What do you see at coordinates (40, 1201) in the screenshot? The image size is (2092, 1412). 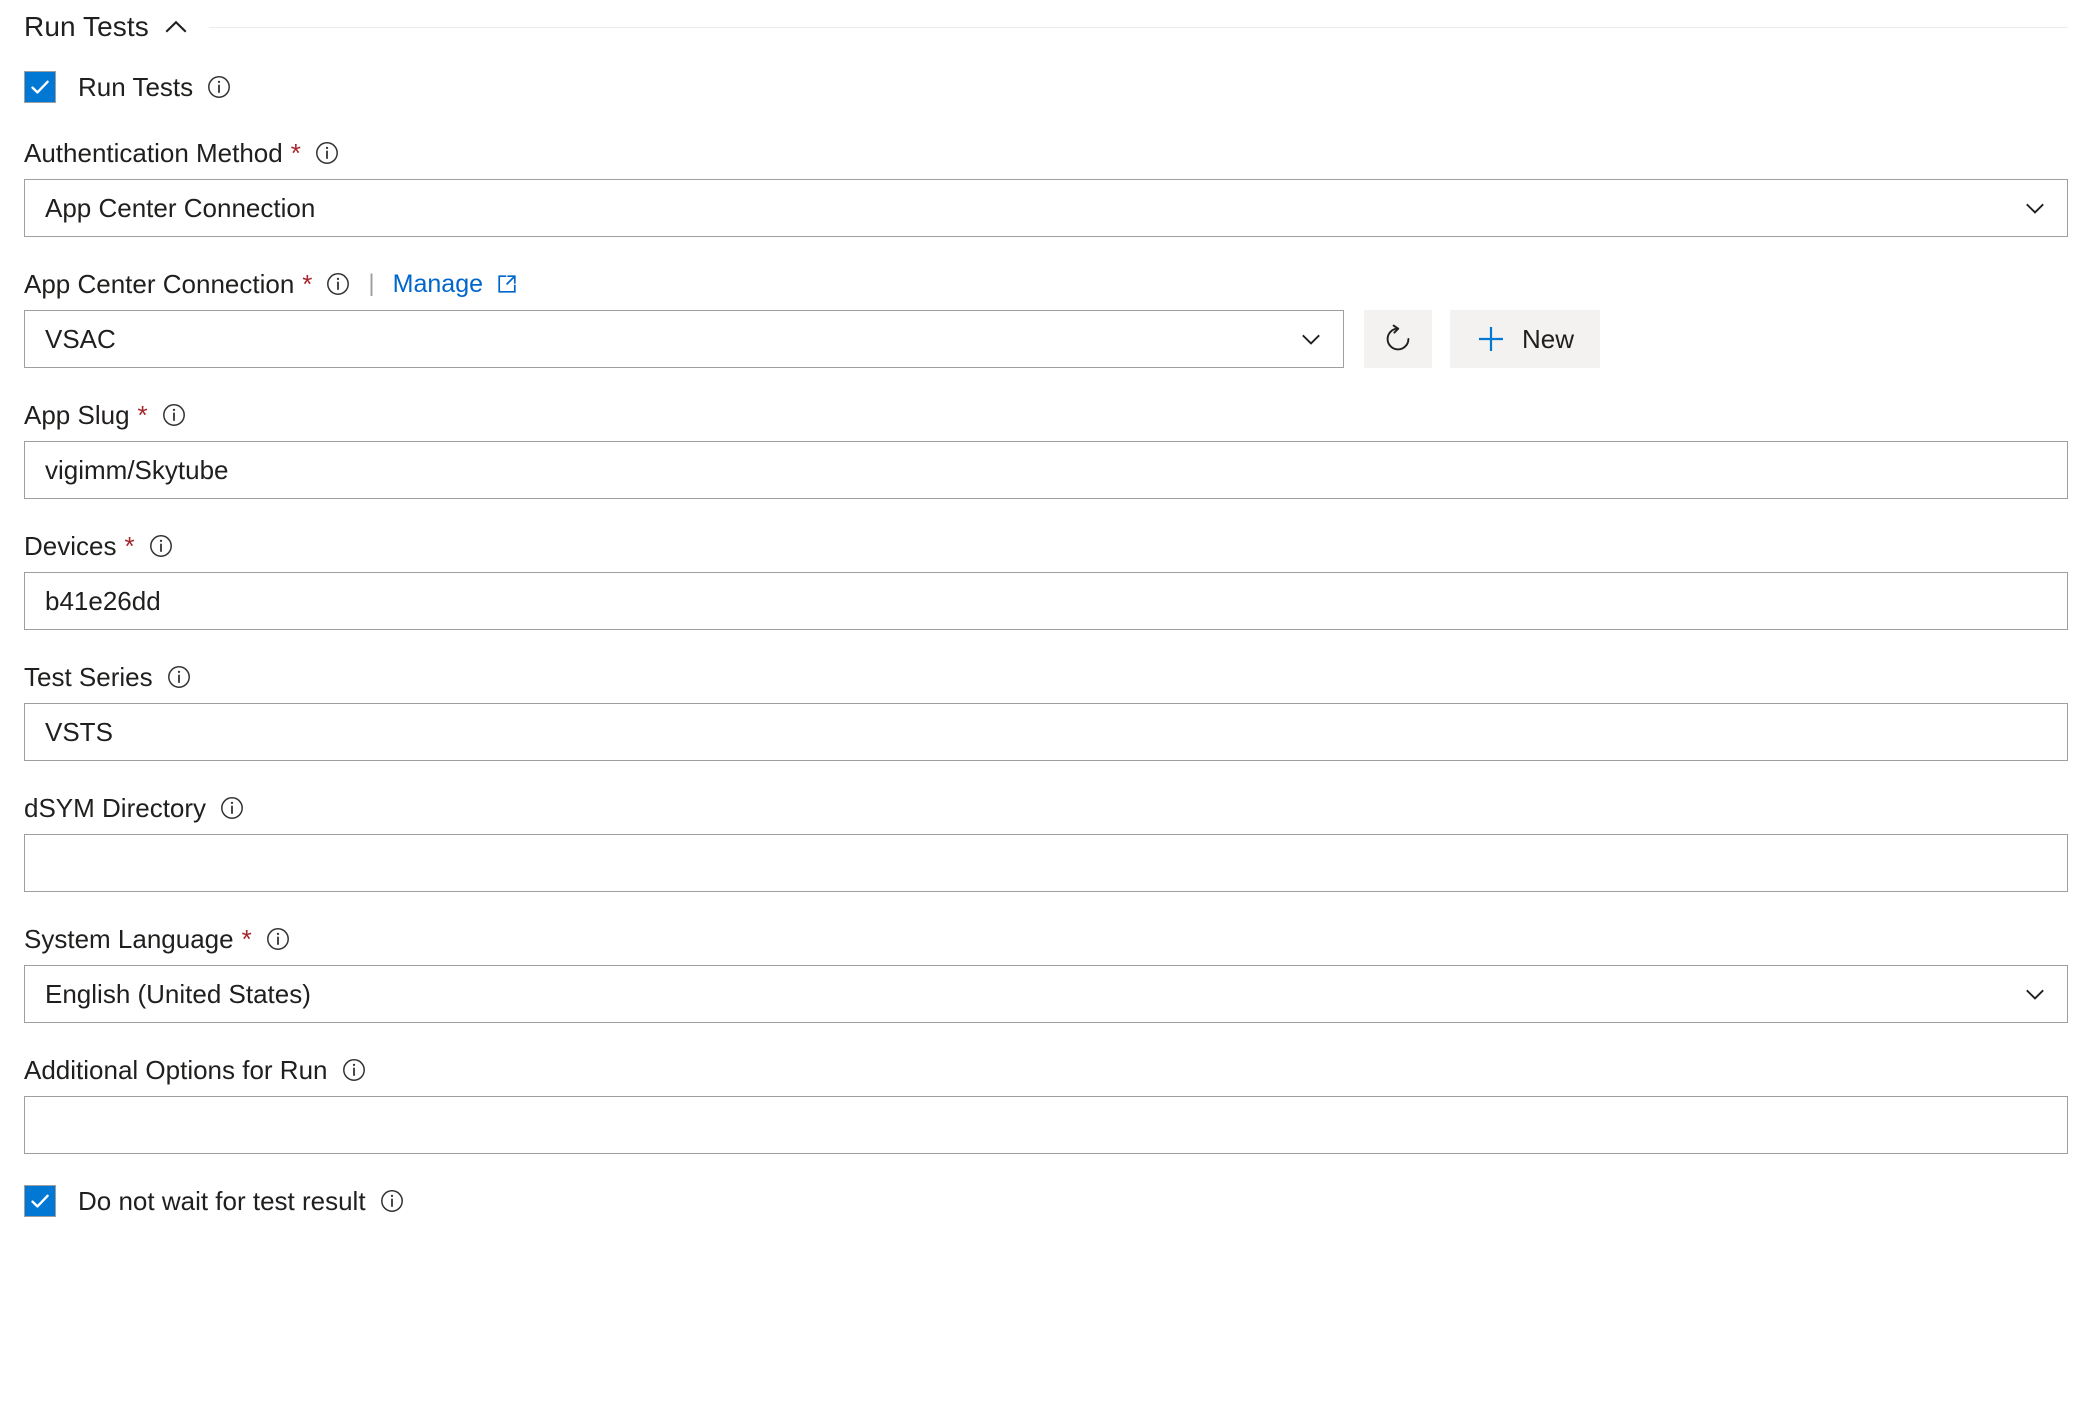 I see `do-not-wait-checkbox` at bounding box center [40, 1201].